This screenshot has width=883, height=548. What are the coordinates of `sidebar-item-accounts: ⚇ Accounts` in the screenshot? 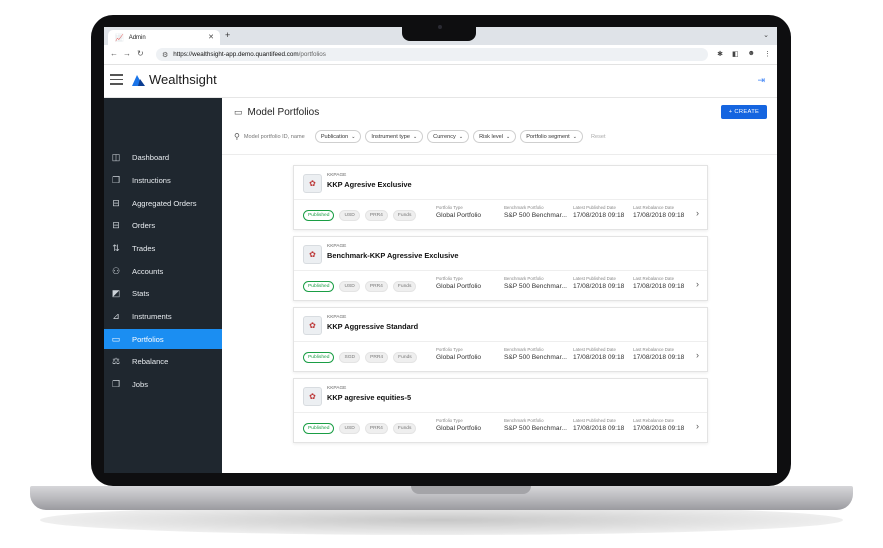 It's located at (163, 271).